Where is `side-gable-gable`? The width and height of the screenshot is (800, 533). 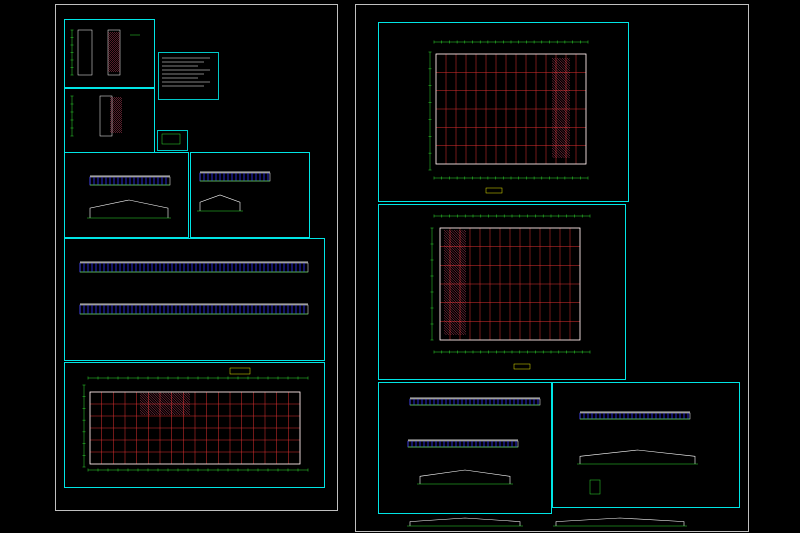 side-gable-gable is located at coordinates (220, 202).